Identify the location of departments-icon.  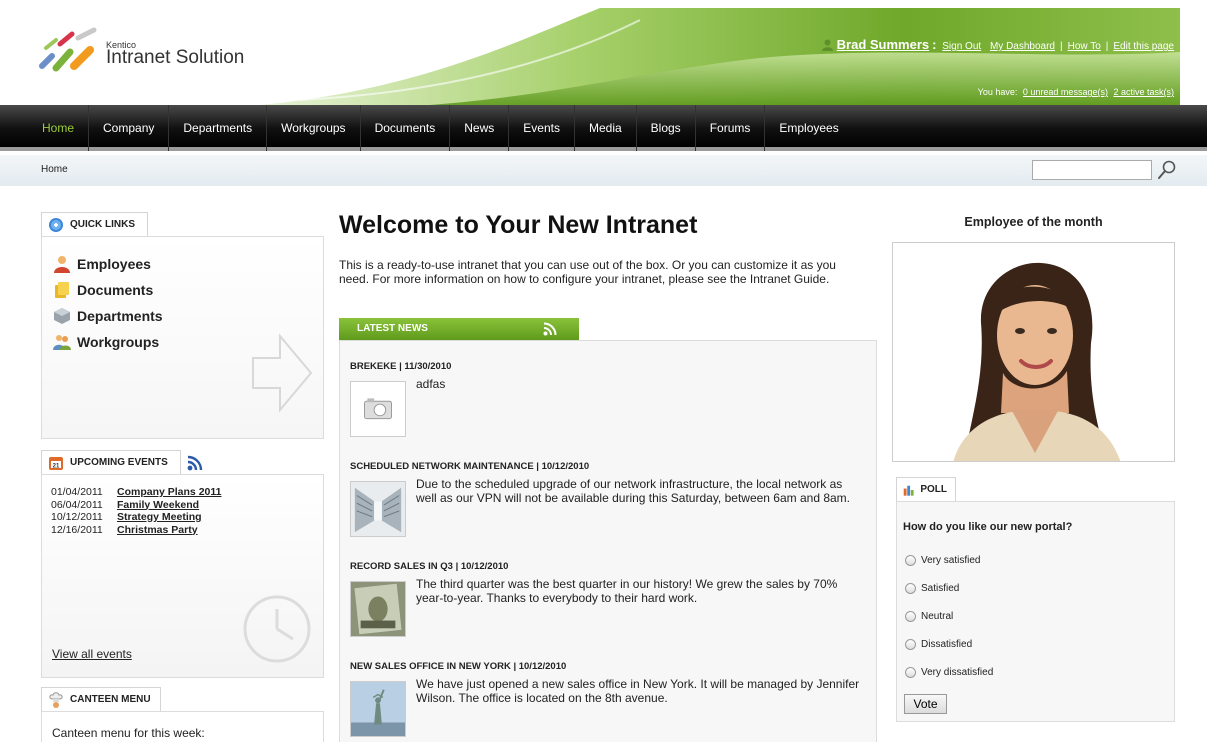
(62, 316).